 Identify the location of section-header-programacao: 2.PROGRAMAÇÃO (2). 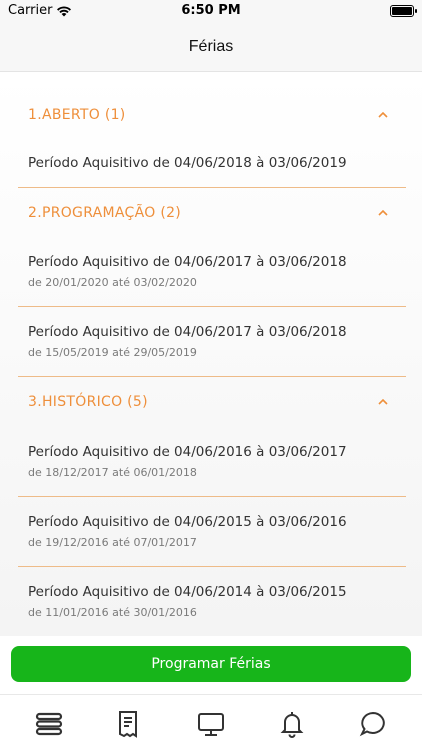
(211, 213).